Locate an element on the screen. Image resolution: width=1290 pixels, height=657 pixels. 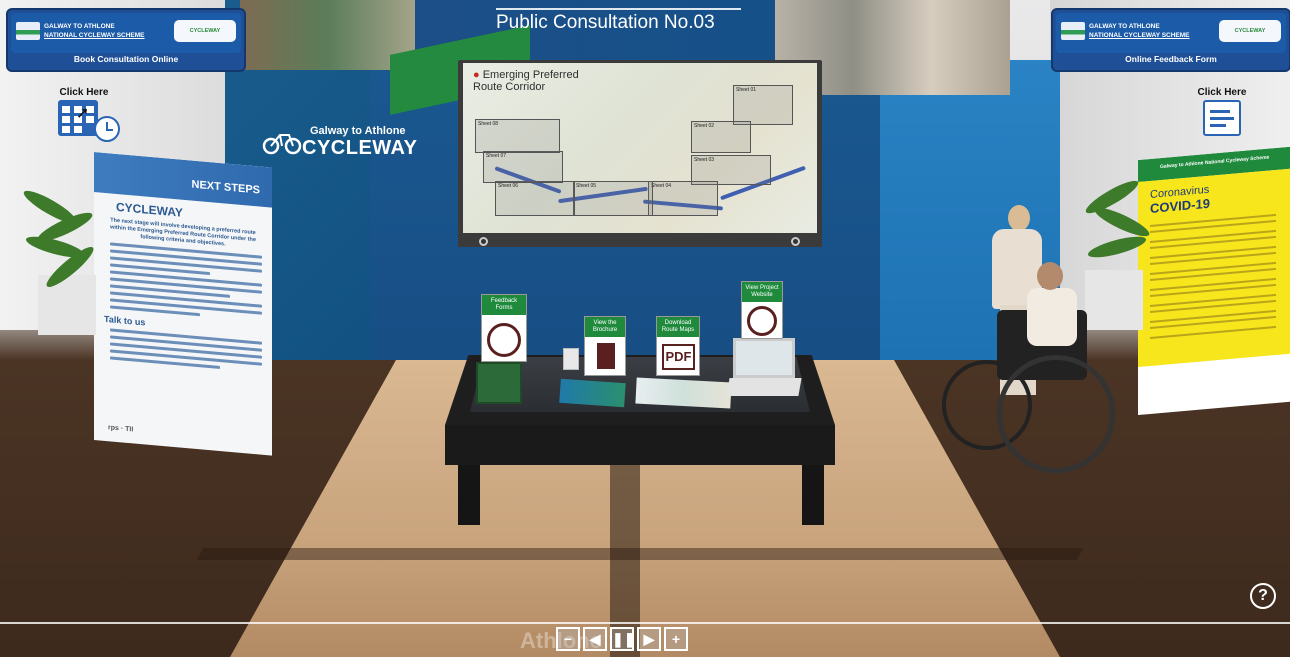
feedback-forms-label: Feedback Forms is located at coordinates (504, 305).